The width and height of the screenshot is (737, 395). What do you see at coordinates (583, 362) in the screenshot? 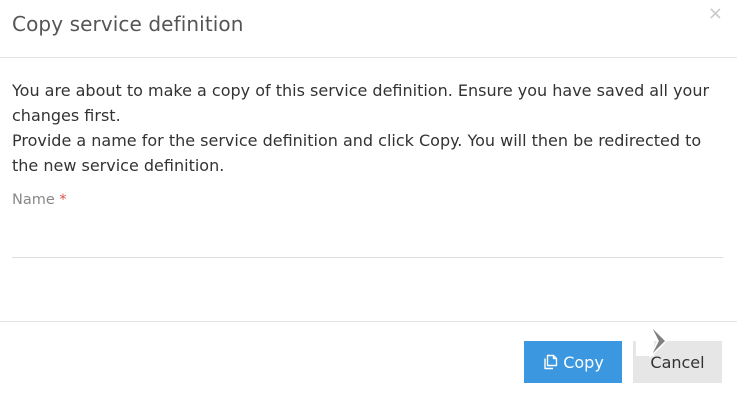
I see `copy-button-label: Copy` at bounding box center [583, 362].